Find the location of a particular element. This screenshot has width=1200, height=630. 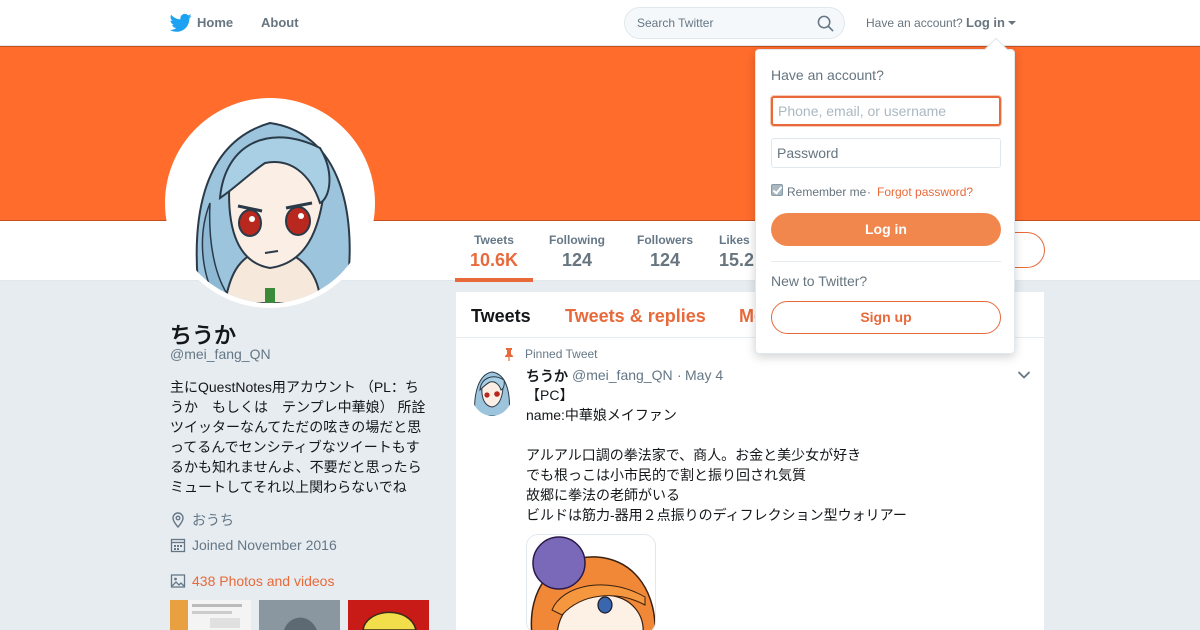

profile-location: おうち is located at coordinates (202, 520).